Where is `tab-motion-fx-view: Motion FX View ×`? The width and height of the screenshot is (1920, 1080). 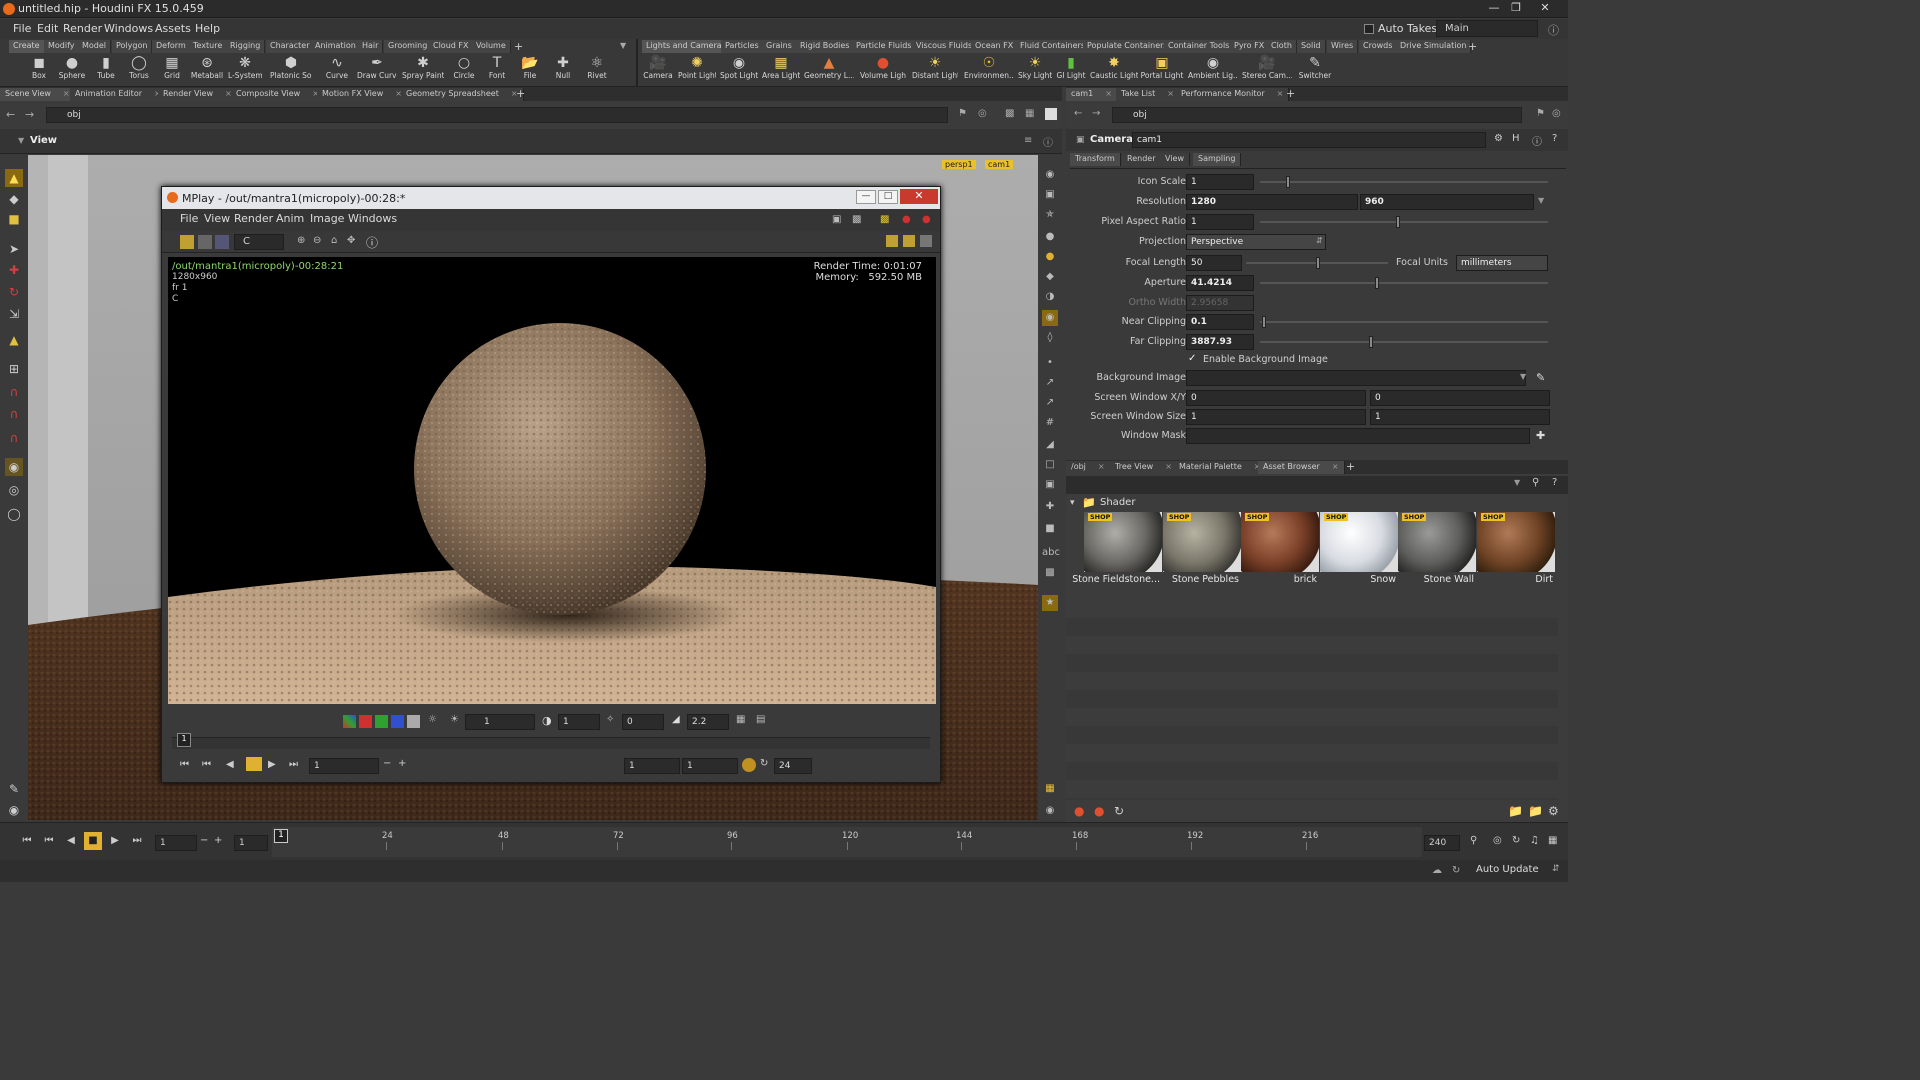 tab-motion-fx-view: Motion FX View × is located at coordinates (362, 94).